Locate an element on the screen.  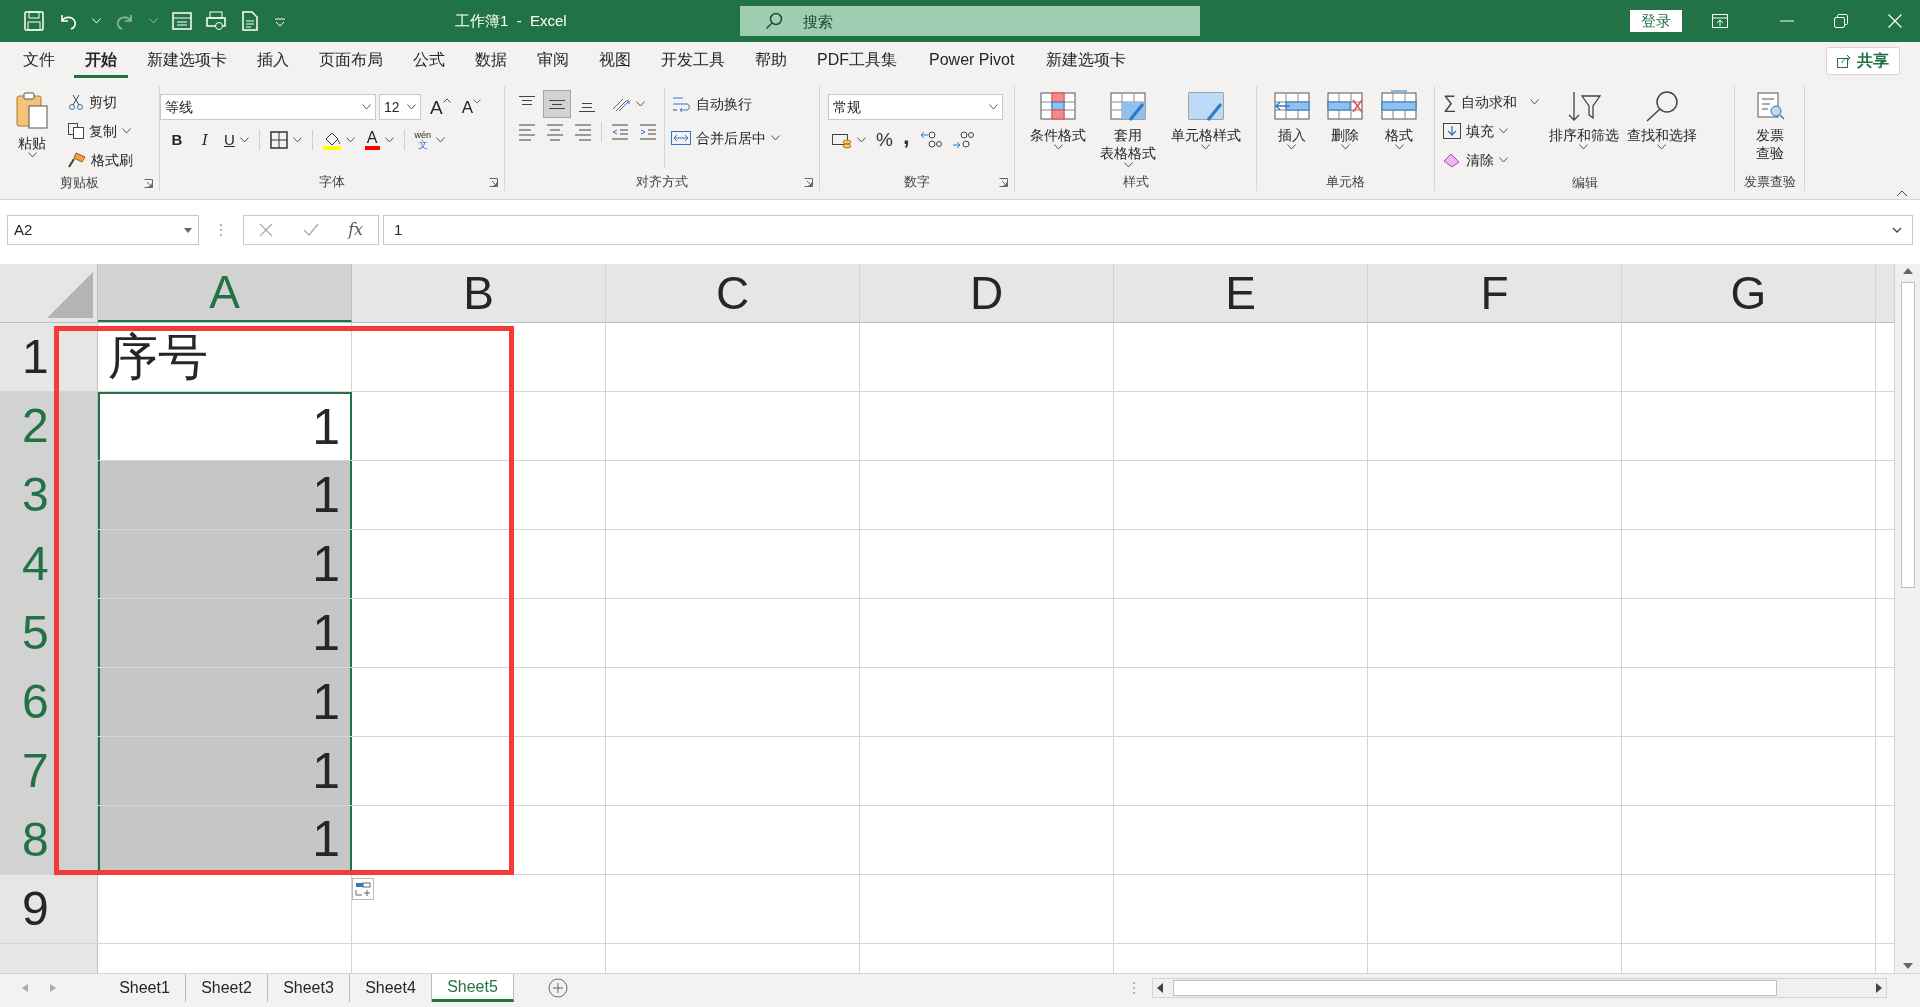
sheet-tab: Sheet3 is located at coordinates (309, 988).